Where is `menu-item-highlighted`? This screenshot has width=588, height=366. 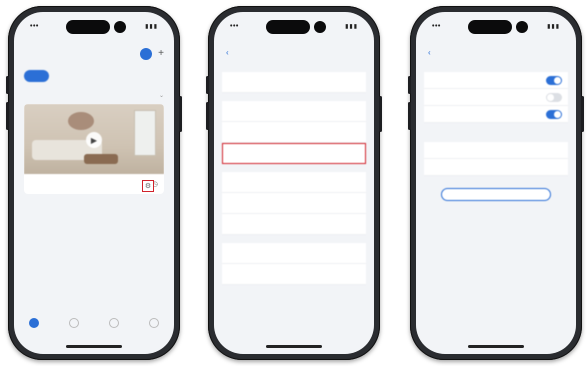 menu-item-highlighted is located at coordinates (294, 153).